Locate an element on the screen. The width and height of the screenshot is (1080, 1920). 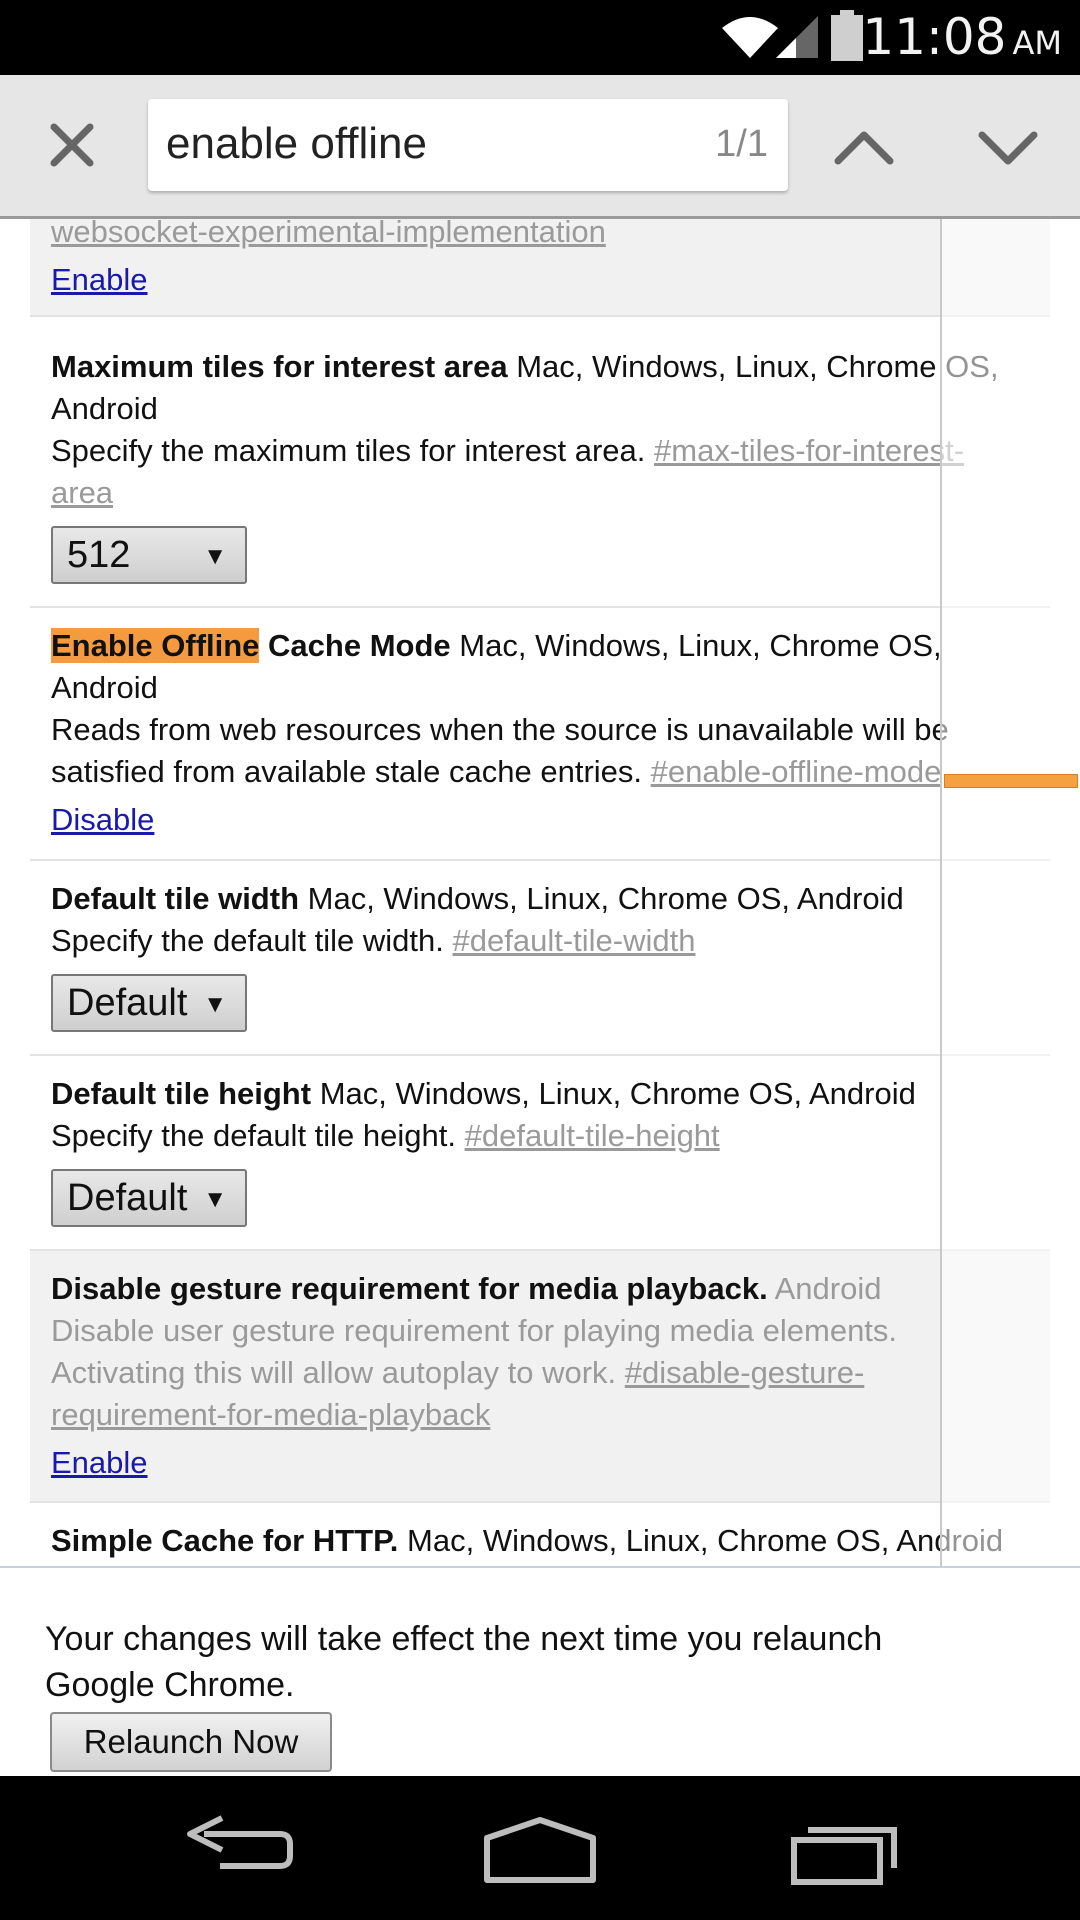
tile-width-select: Default ▼ is located at coordinates (149, 1003).